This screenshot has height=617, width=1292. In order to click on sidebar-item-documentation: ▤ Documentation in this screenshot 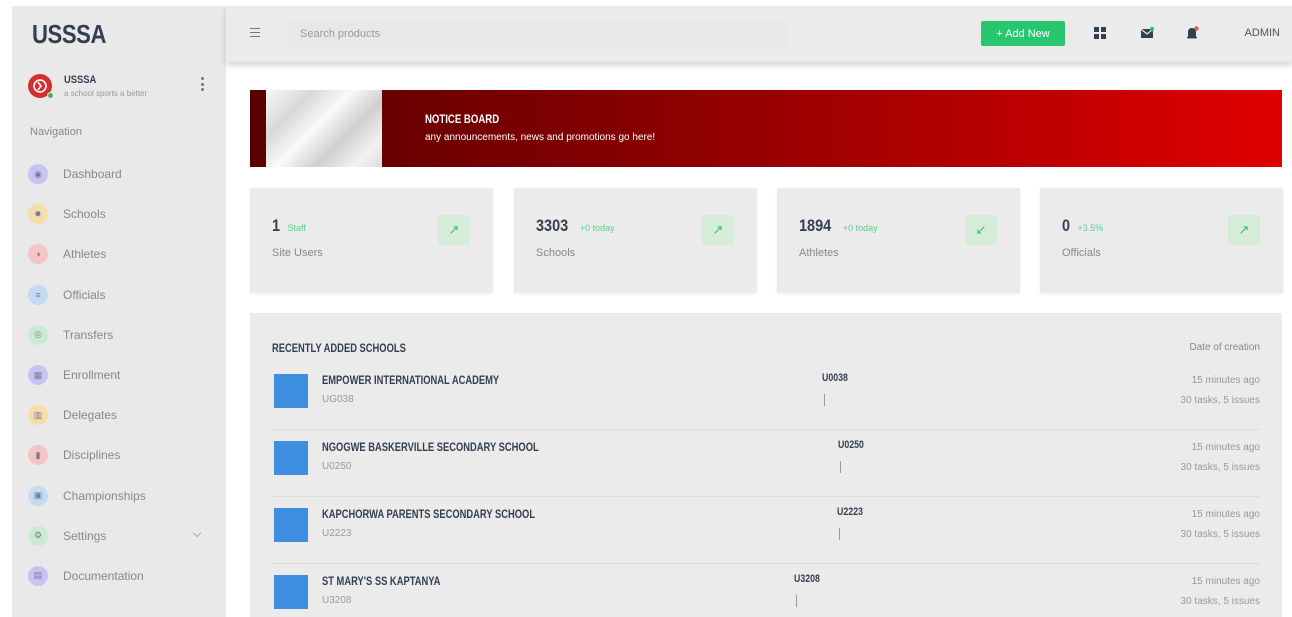, I will do `click(119, 576)`.